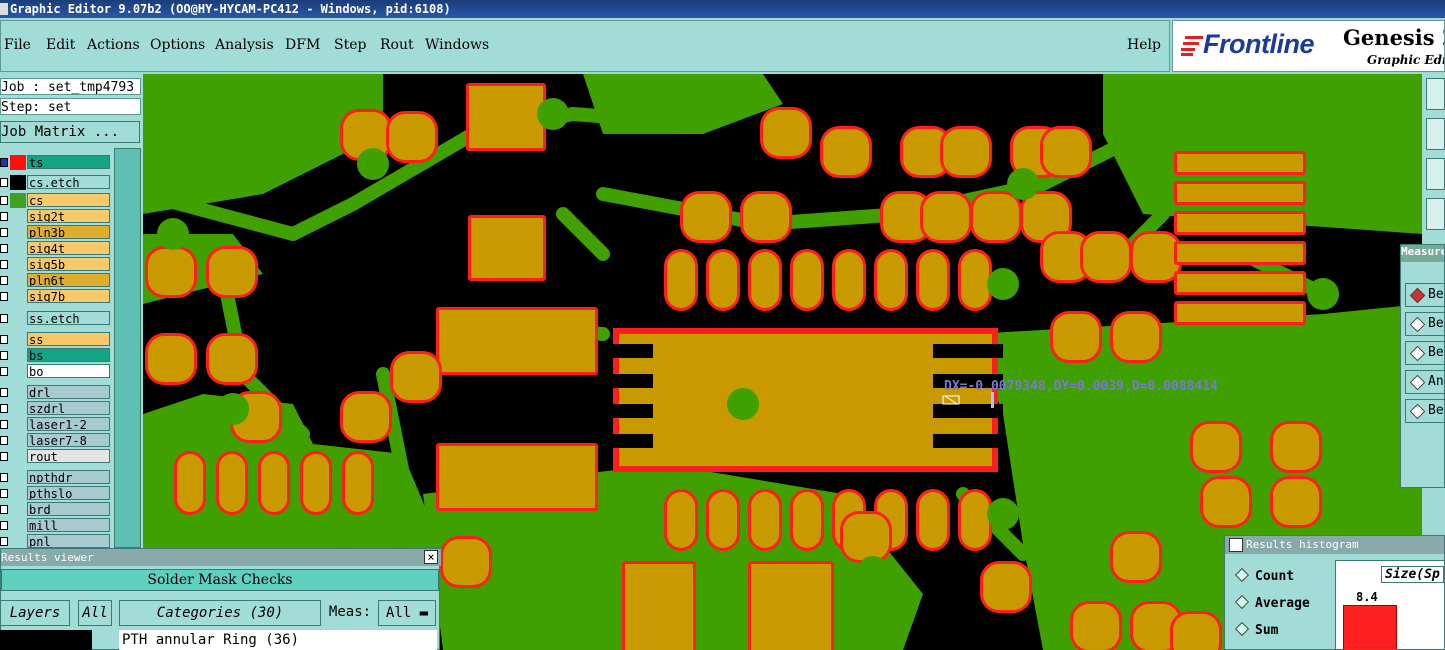 The height and width of the screenshot is (650, 1445). What do you see at coordinates (56, 440) in the screenshot?
I see `layer-row-laser7-8: laser7-8` at bounding box center [56, 440].